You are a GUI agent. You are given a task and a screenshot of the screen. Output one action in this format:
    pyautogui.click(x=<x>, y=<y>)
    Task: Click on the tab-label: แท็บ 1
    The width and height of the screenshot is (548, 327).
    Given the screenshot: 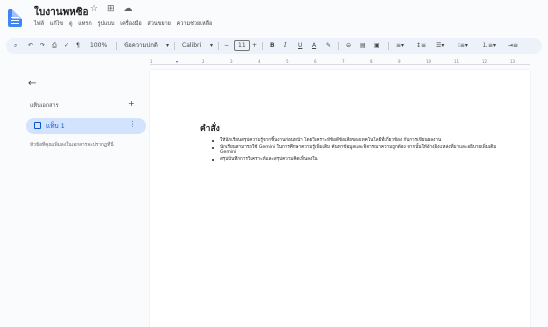 What is the action you would take?
    pyautogui.click(x=55, y=126)
    